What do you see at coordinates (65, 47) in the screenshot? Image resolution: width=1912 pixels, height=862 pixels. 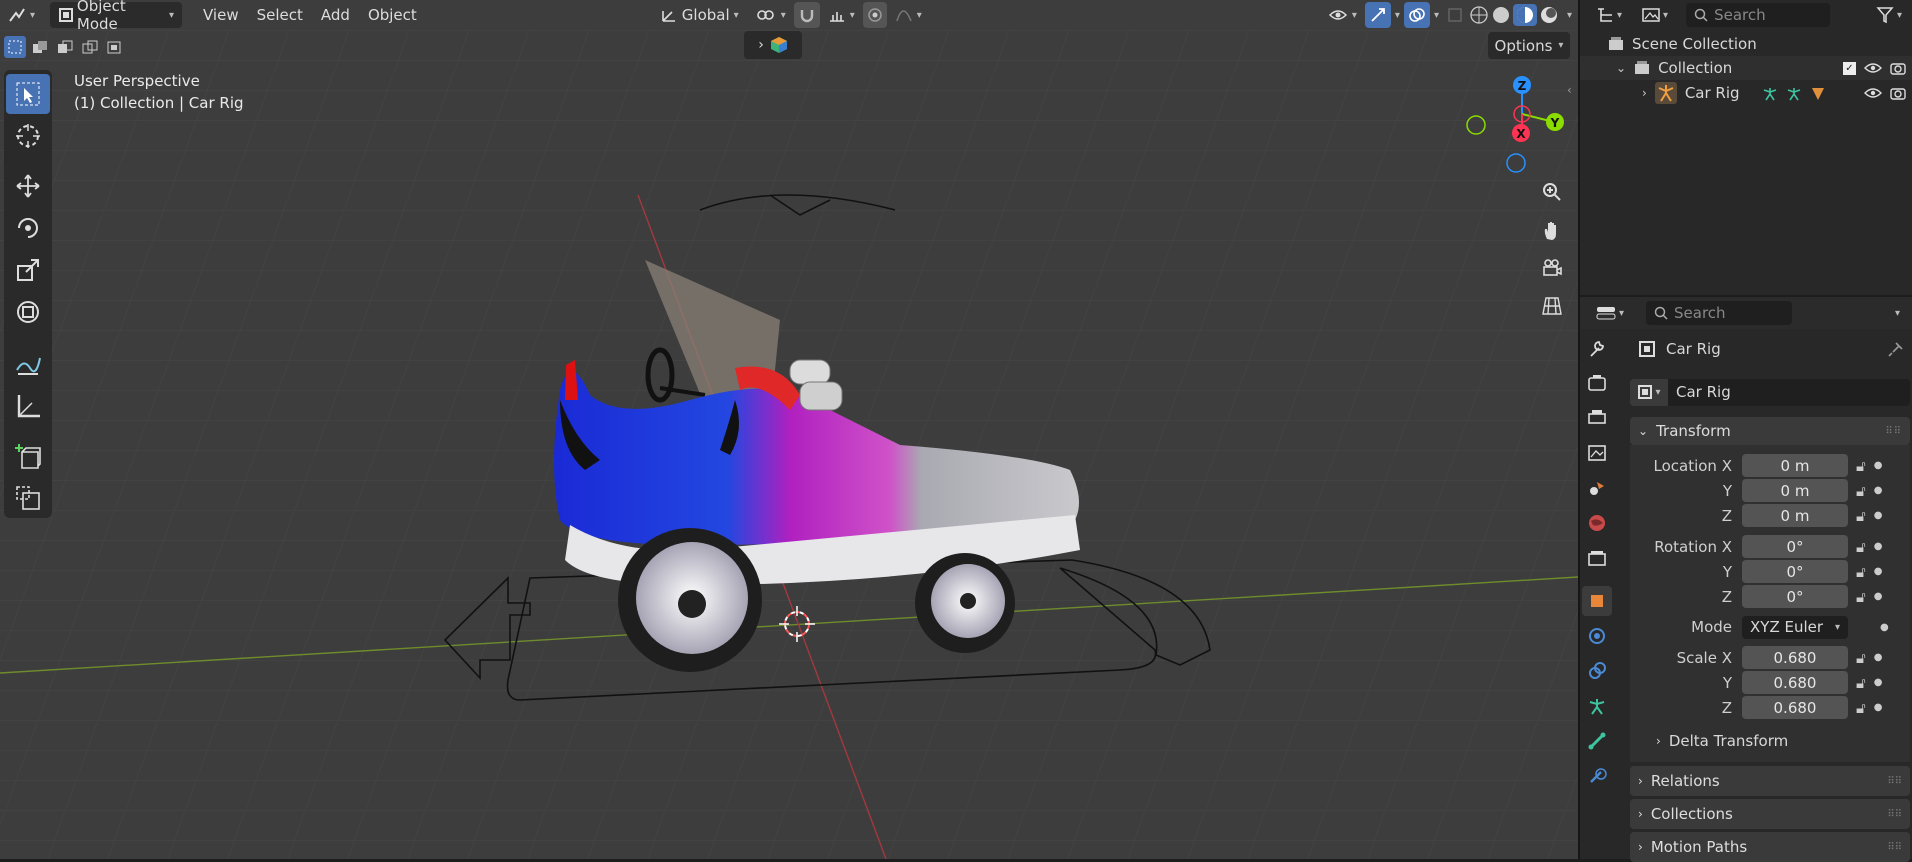 I see `select-subtract-button` at bounding box center [65, 47].